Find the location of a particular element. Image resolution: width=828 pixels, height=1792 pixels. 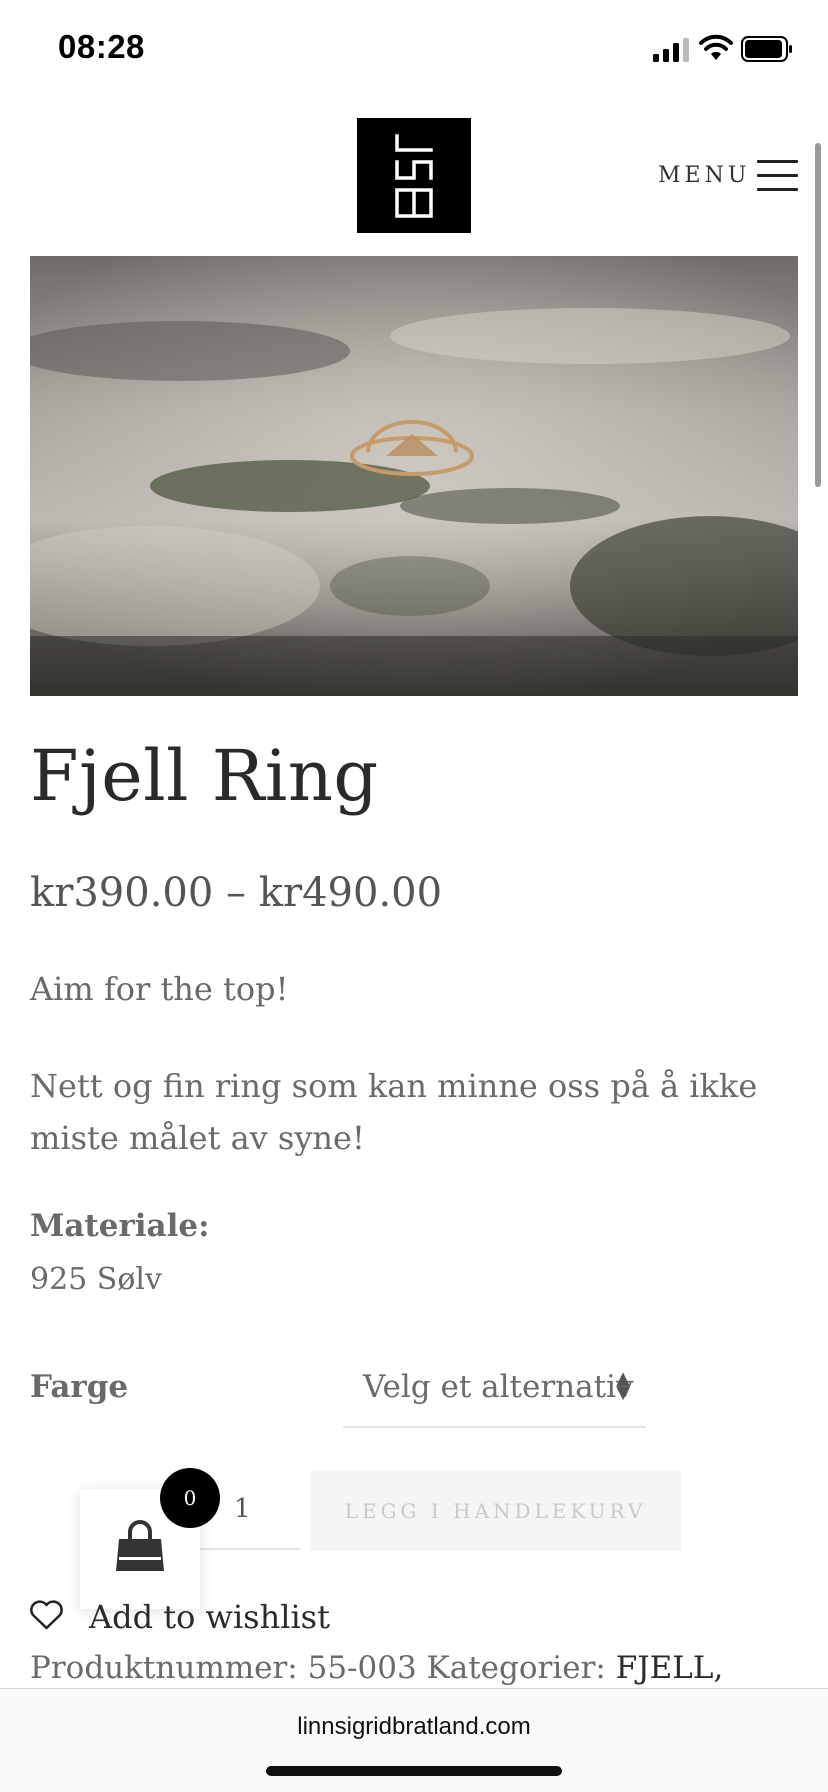

scrollbar is located at coordinates (818, 315).